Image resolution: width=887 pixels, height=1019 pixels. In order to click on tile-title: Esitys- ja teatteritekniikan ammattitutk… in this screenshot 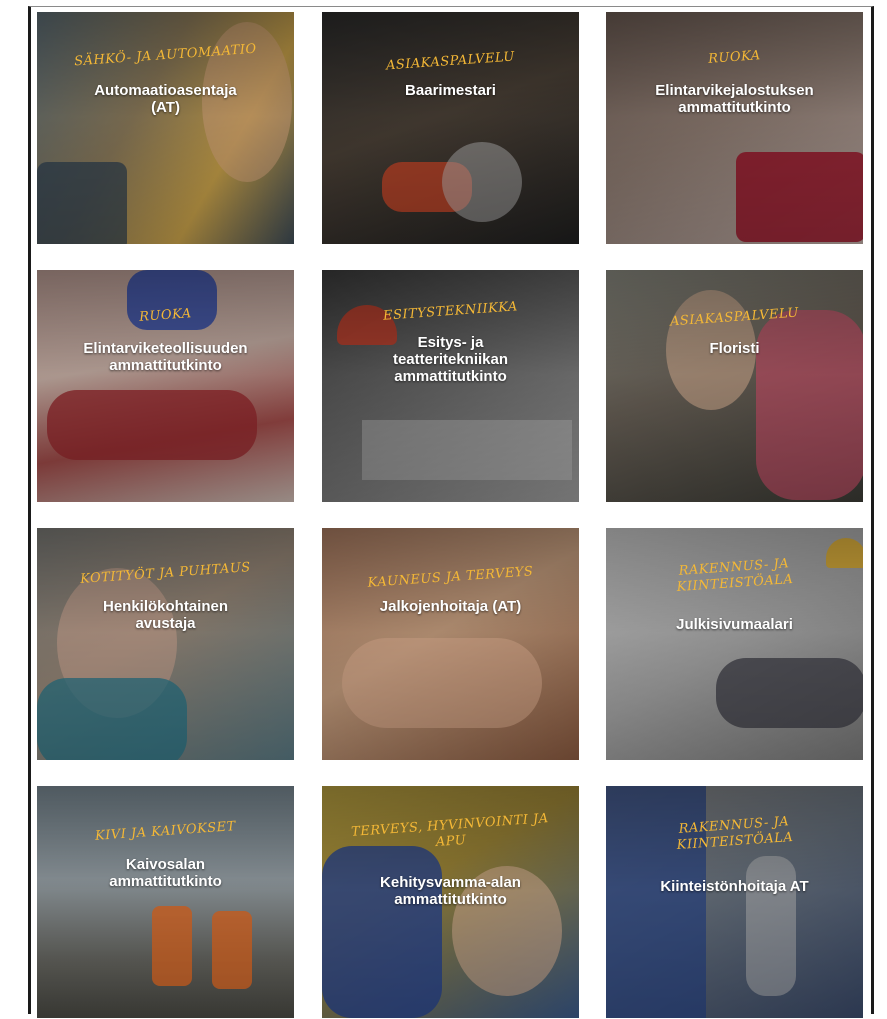, I will do `click(450, 359)`.